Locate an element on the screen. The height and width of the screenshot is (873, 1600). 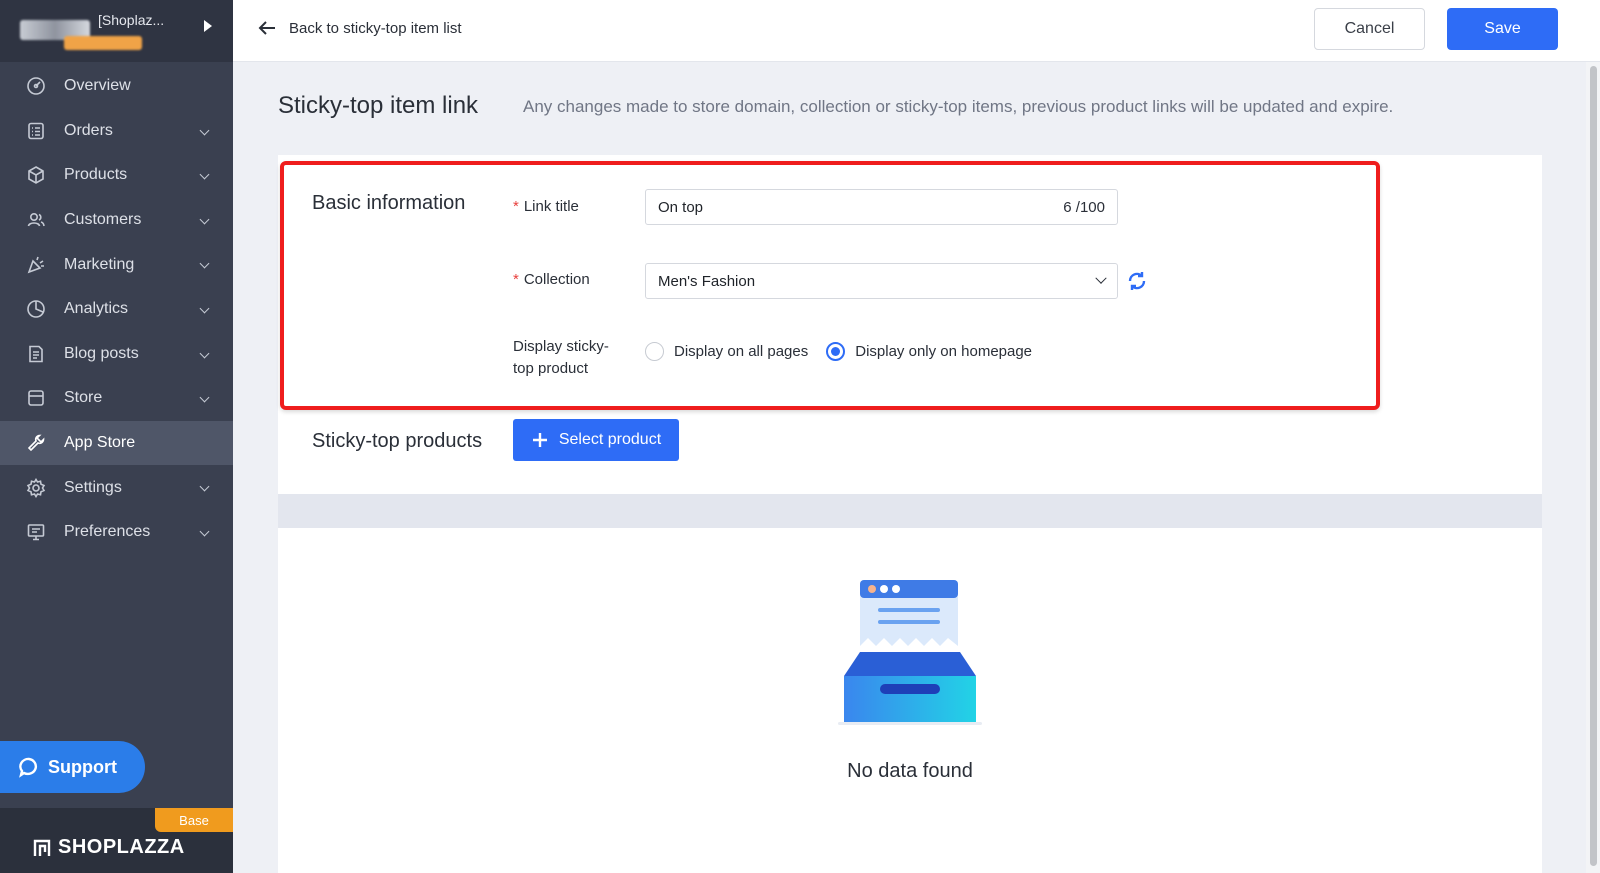
sidebar-item-label: Customers is located at coordinates (103, 220).